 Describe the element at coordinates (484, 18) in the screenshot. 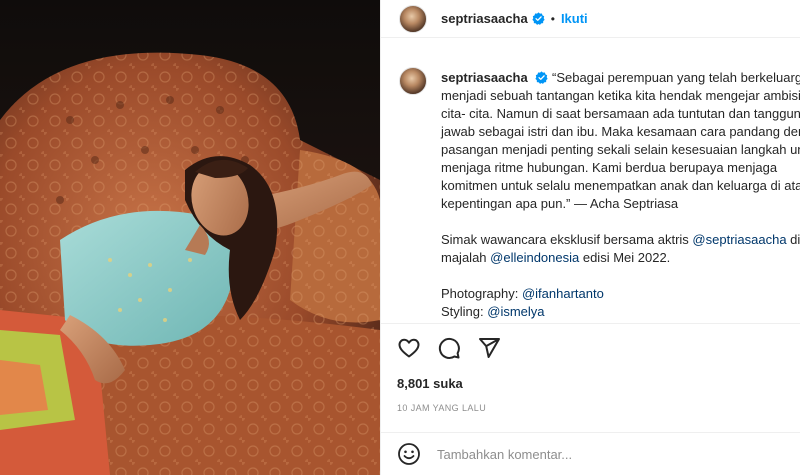

I see `header-username: septriasaacha` at that location.